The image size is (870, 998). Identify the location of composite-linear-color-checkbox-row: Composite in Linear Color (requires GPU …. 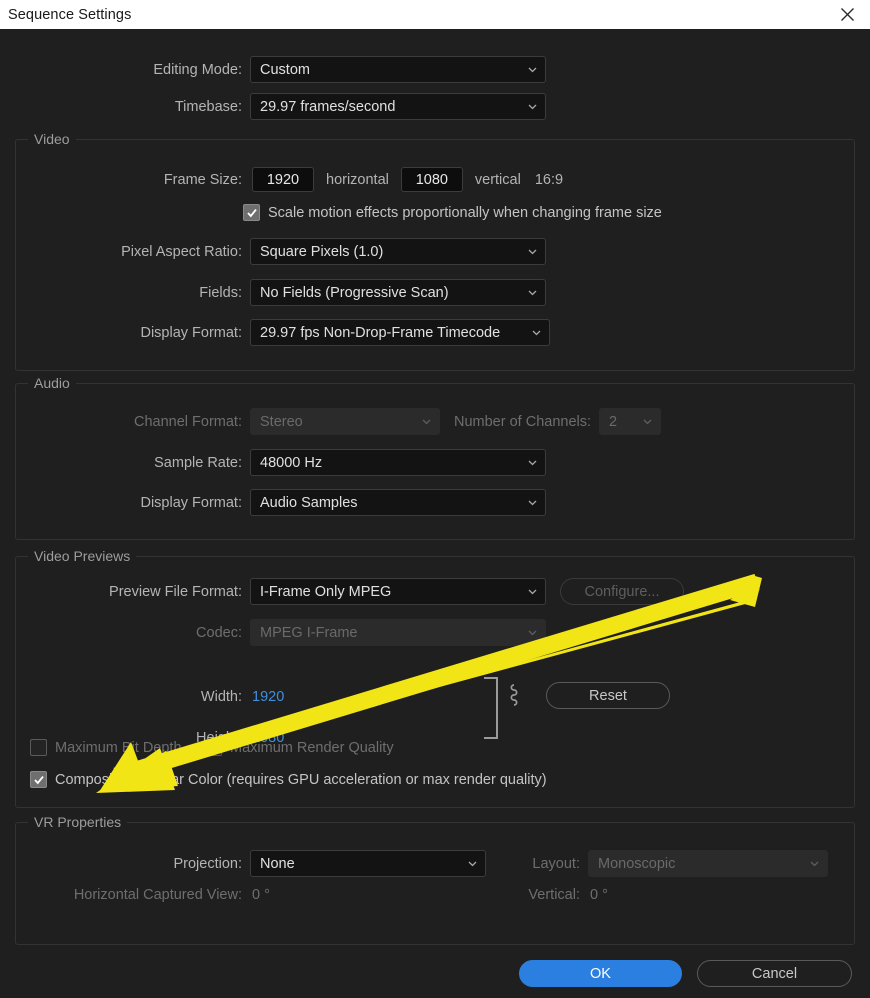
(288, 779).